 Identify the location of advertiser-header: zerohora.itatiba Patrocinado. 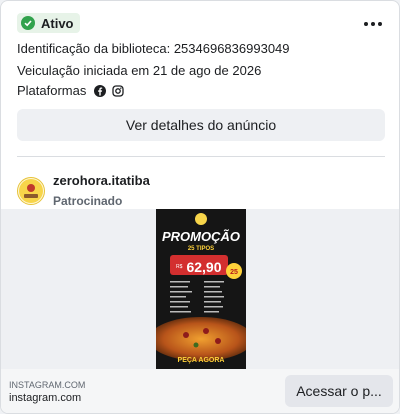
(83, 191).